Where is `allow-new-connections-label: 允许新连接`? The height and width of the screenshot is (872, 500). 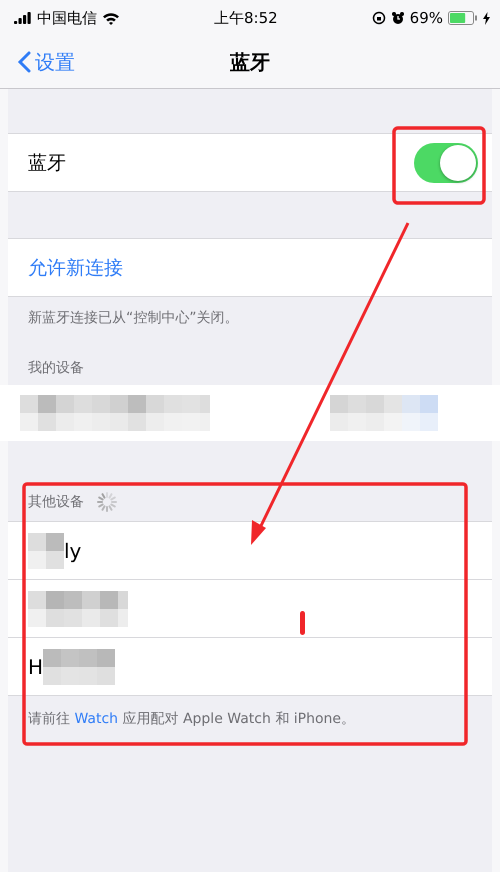
allow-new-connections-label: 允许新连接 is located at coordinates (75, 268).